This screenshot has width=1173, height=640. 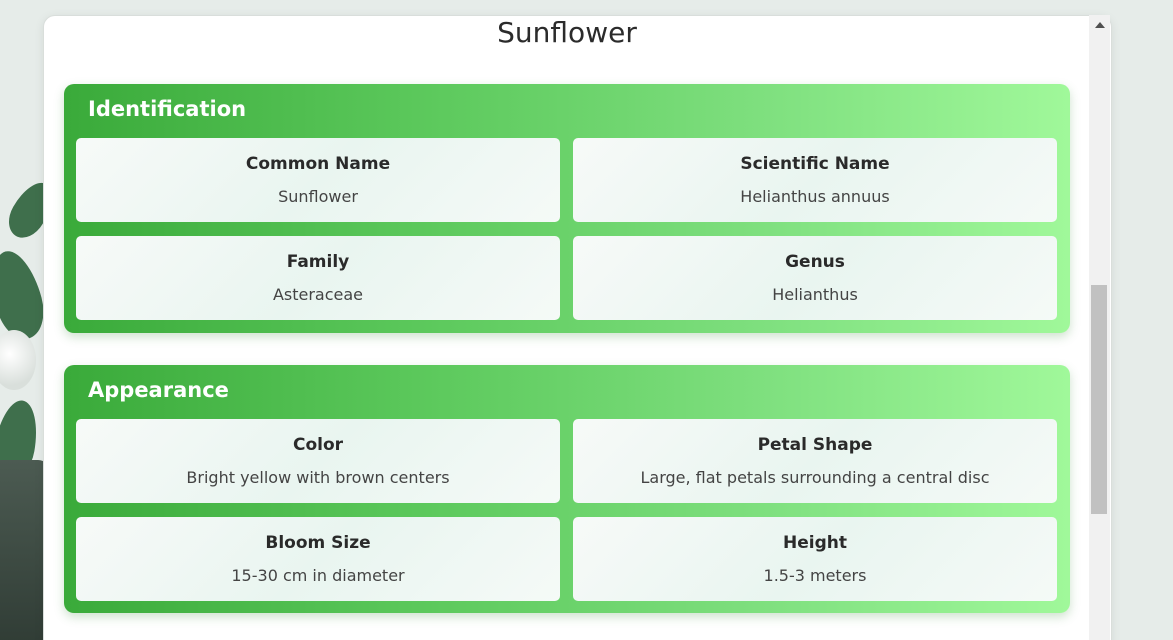 I want to click on flower-shape, so click(x=18, y=360).